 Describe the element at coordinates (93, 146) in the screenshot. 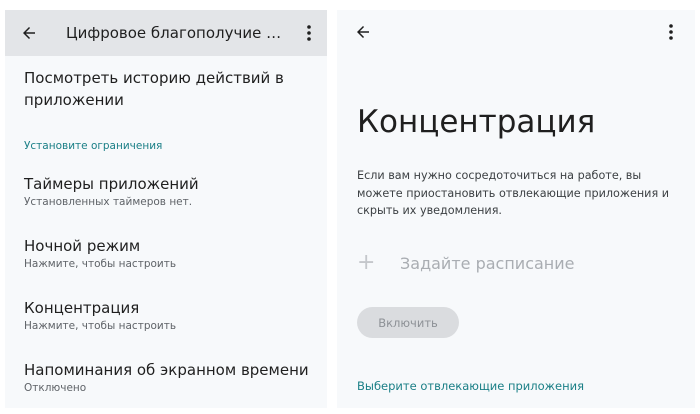

I see `section-header-limits: Установите ограничения` at that location.